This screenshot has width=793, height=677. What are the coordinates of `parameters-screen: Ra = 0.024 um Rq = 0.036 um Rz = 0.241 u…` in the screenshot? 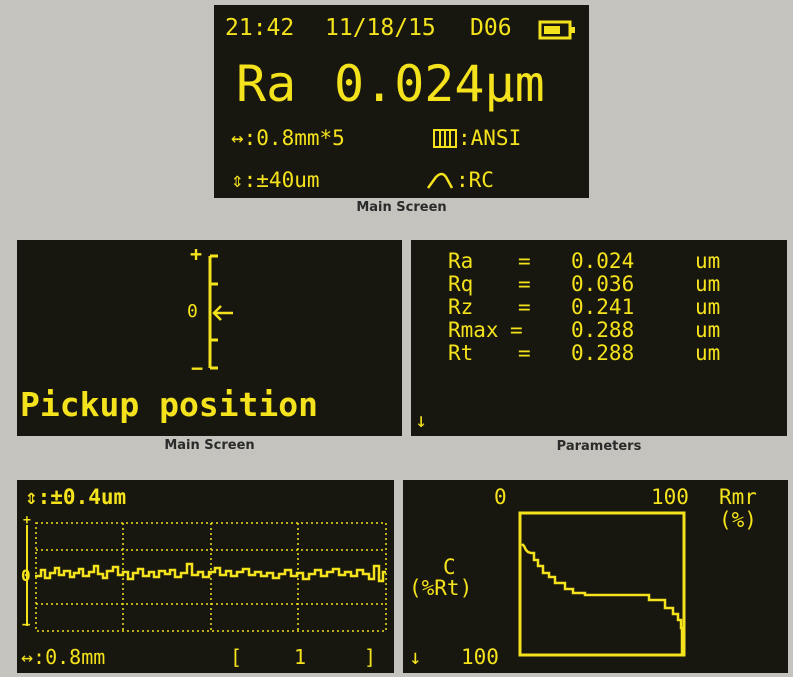 It's located at (599, 338).